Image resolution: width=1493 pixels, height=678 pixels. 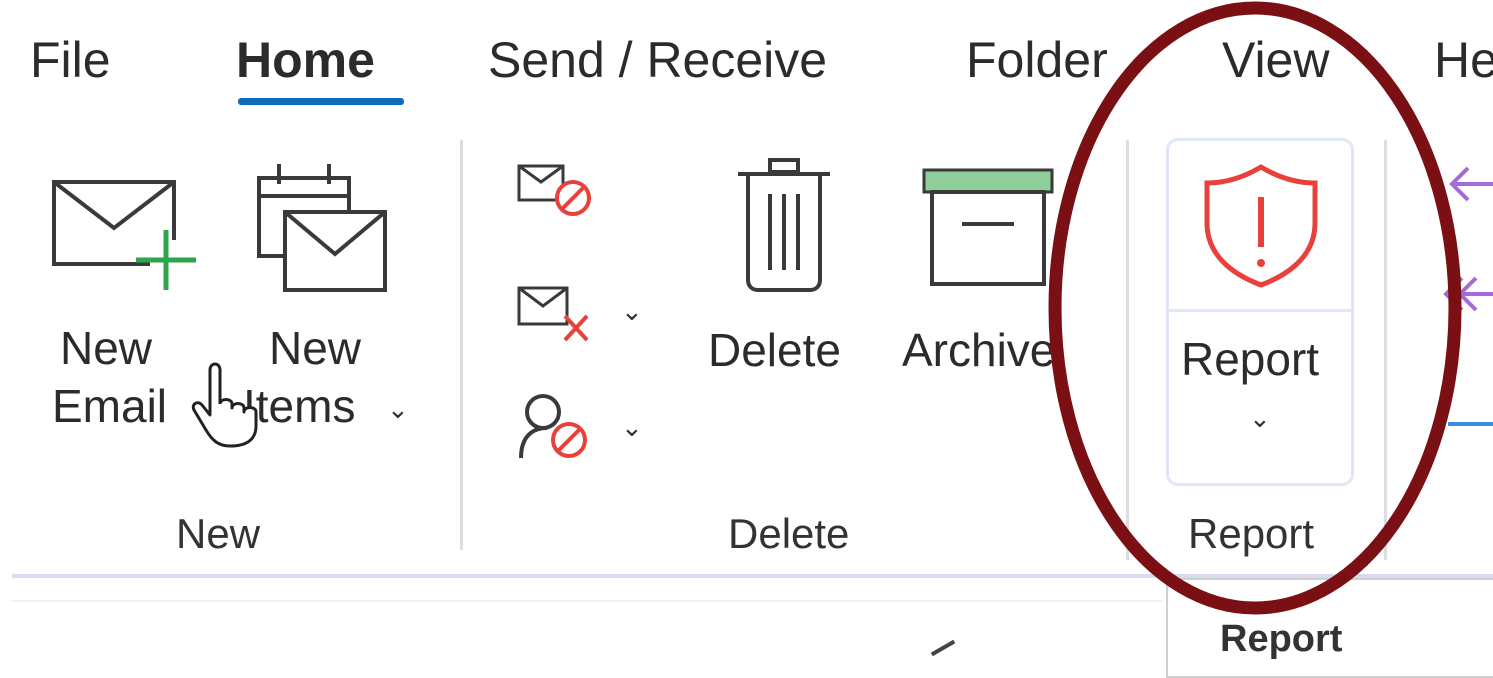 I want to click on block-sender-button: ⌄, so click(x=580, y=427).